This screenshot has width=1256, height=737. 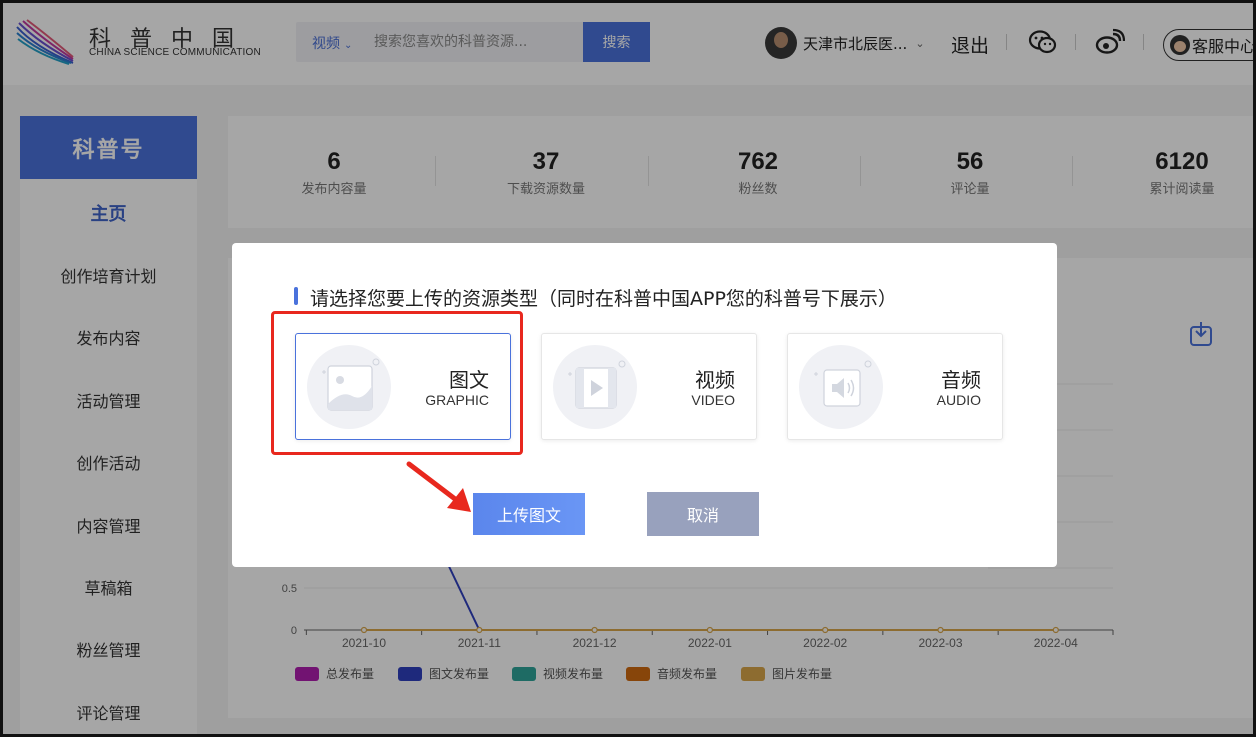 What do you see at coordinates (603, 299) in the screenshot?
I see `dialog-title: 请选择您要上传的资源类型（同时在科普中国APP您的科普号下展示）` at bounding box center [603, 299].